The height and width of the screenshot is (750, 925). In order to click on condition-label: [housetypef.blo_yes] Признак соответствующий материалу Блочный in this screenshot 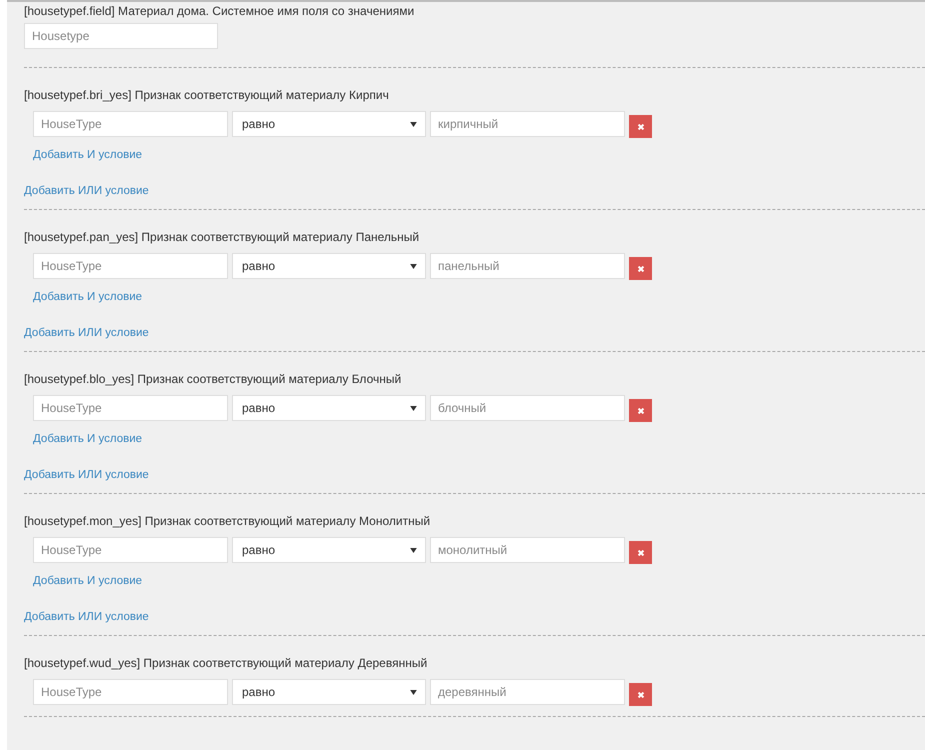, I will do `click(213, 379)`.